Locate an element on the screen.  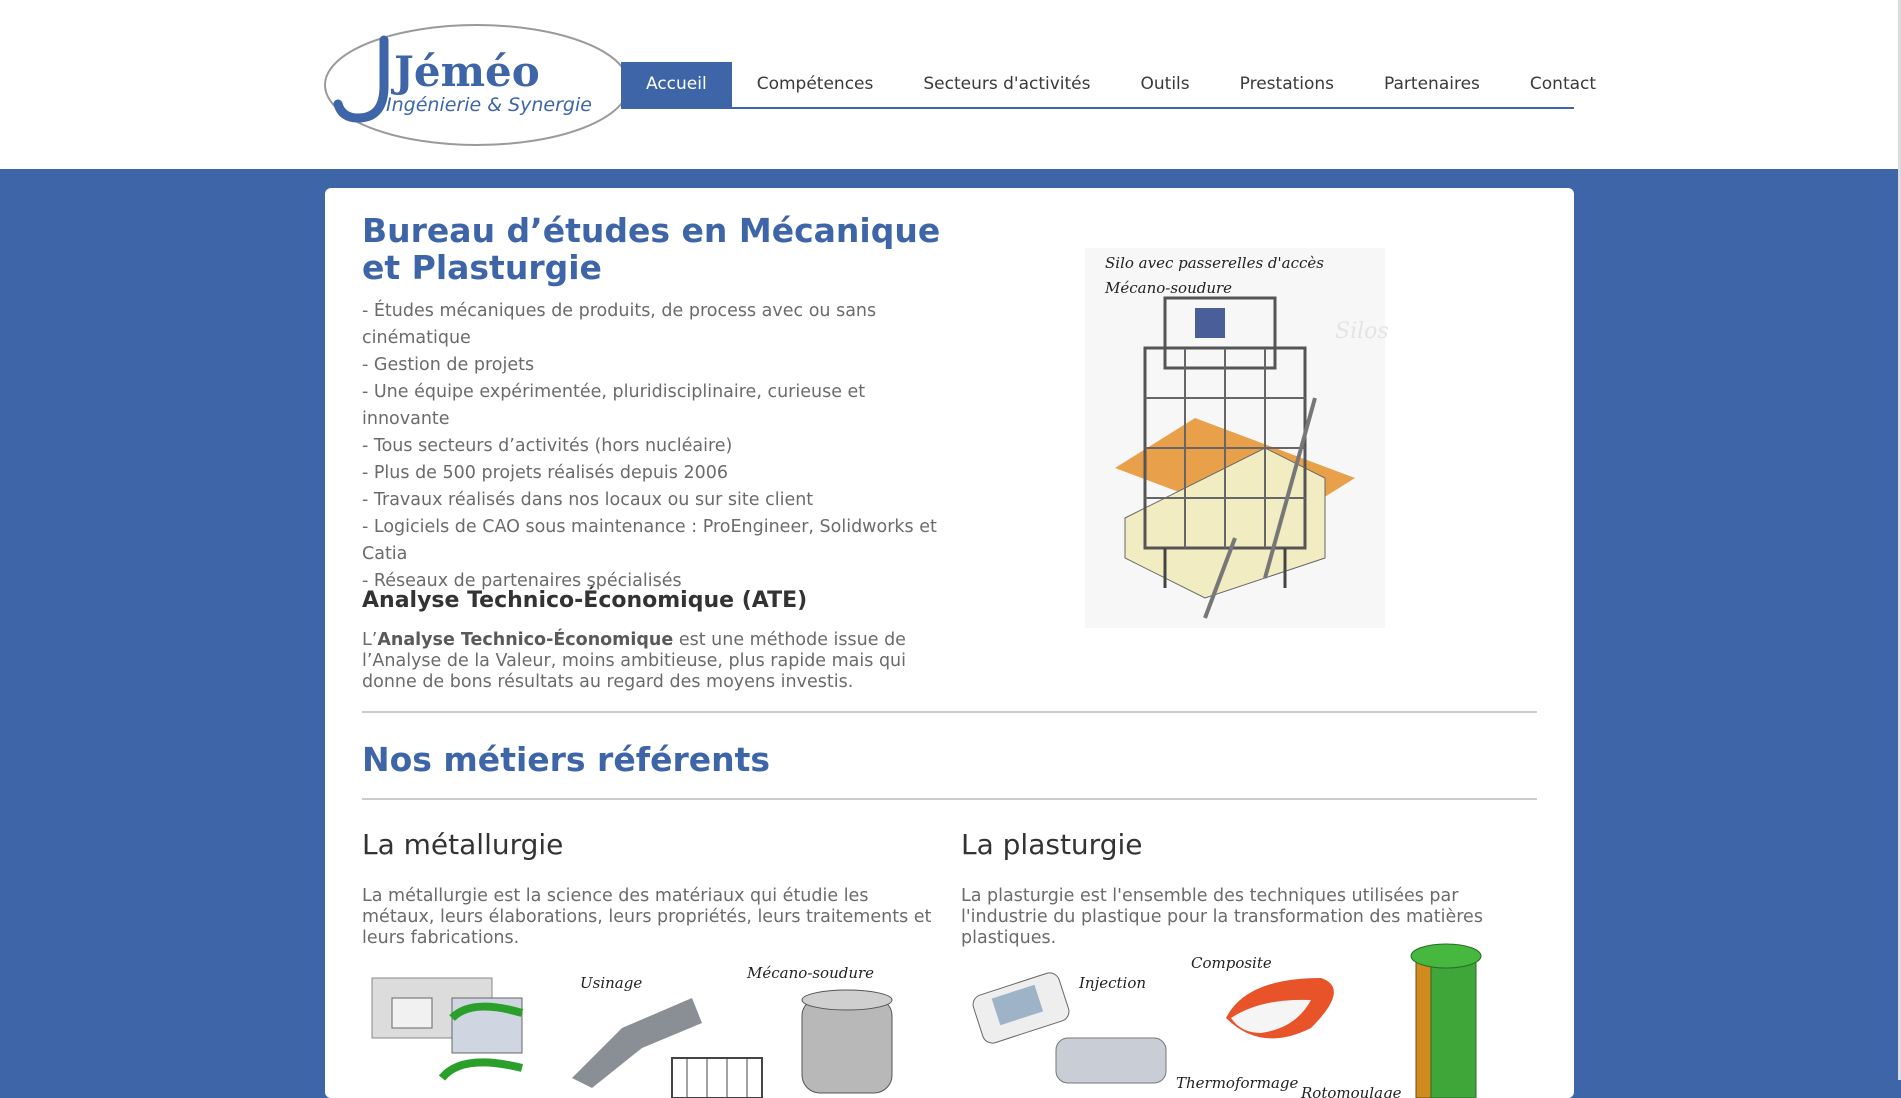
plast-label-thermoformage: Thermoformage is located at coordinates (1237, 1083).